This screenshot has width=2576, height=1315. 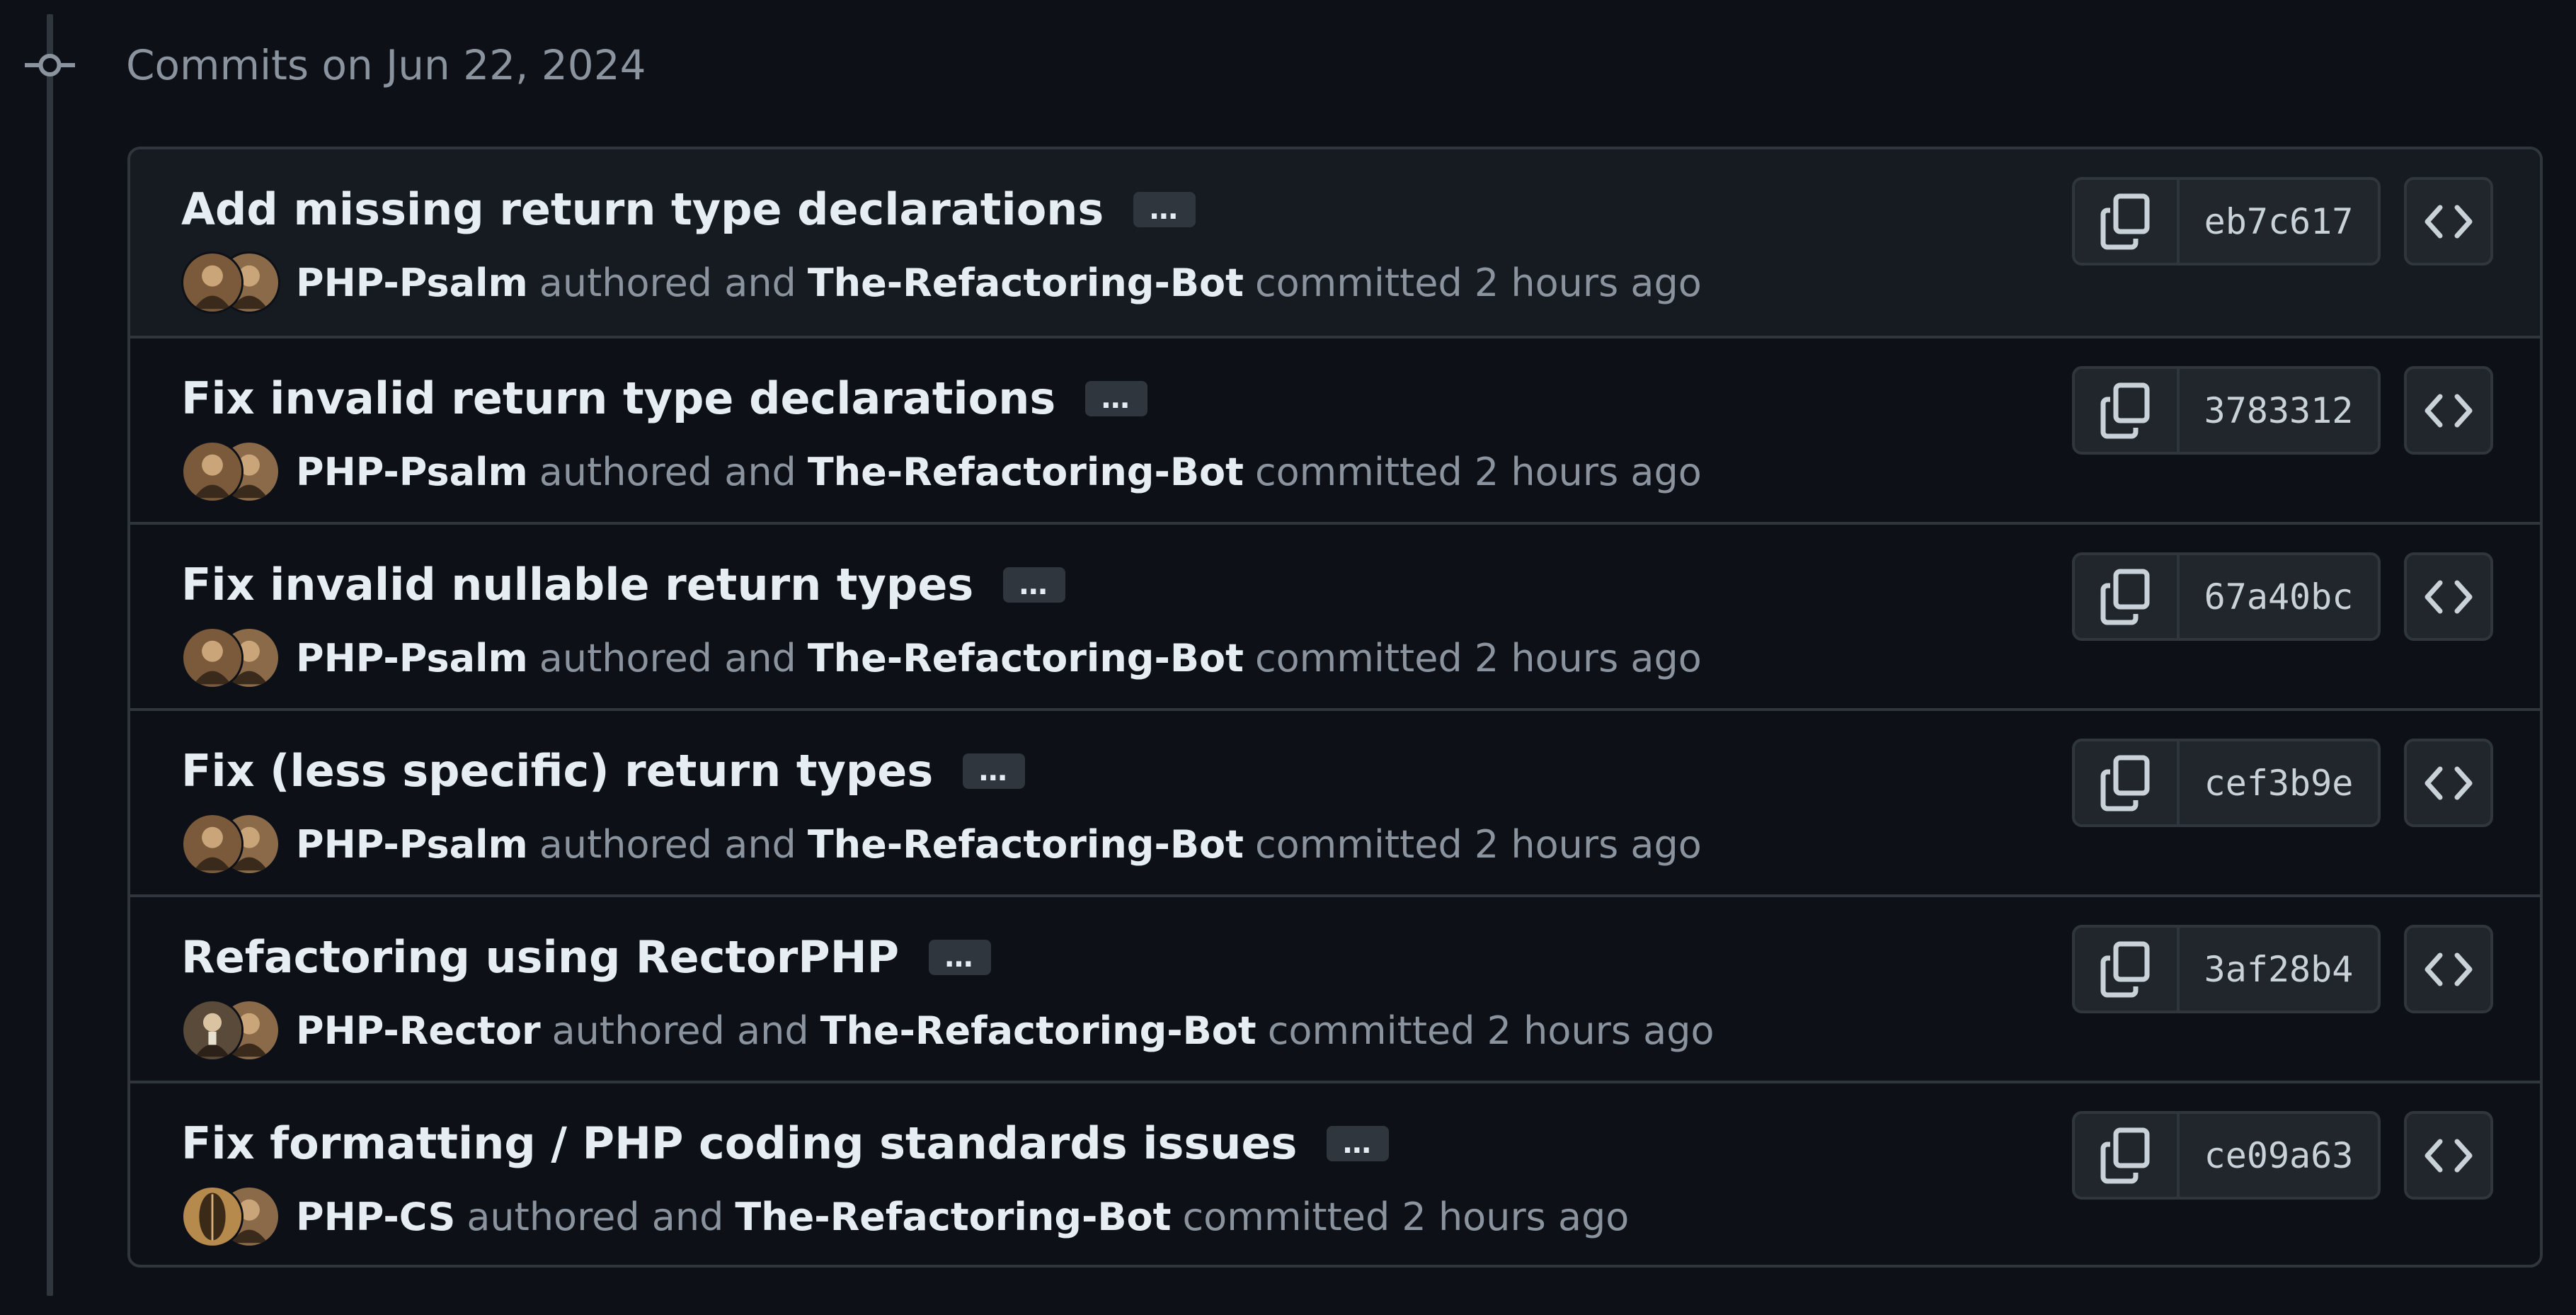 I want to click on commit-message: Add missing return type declarations, so click(x=642, y=209).